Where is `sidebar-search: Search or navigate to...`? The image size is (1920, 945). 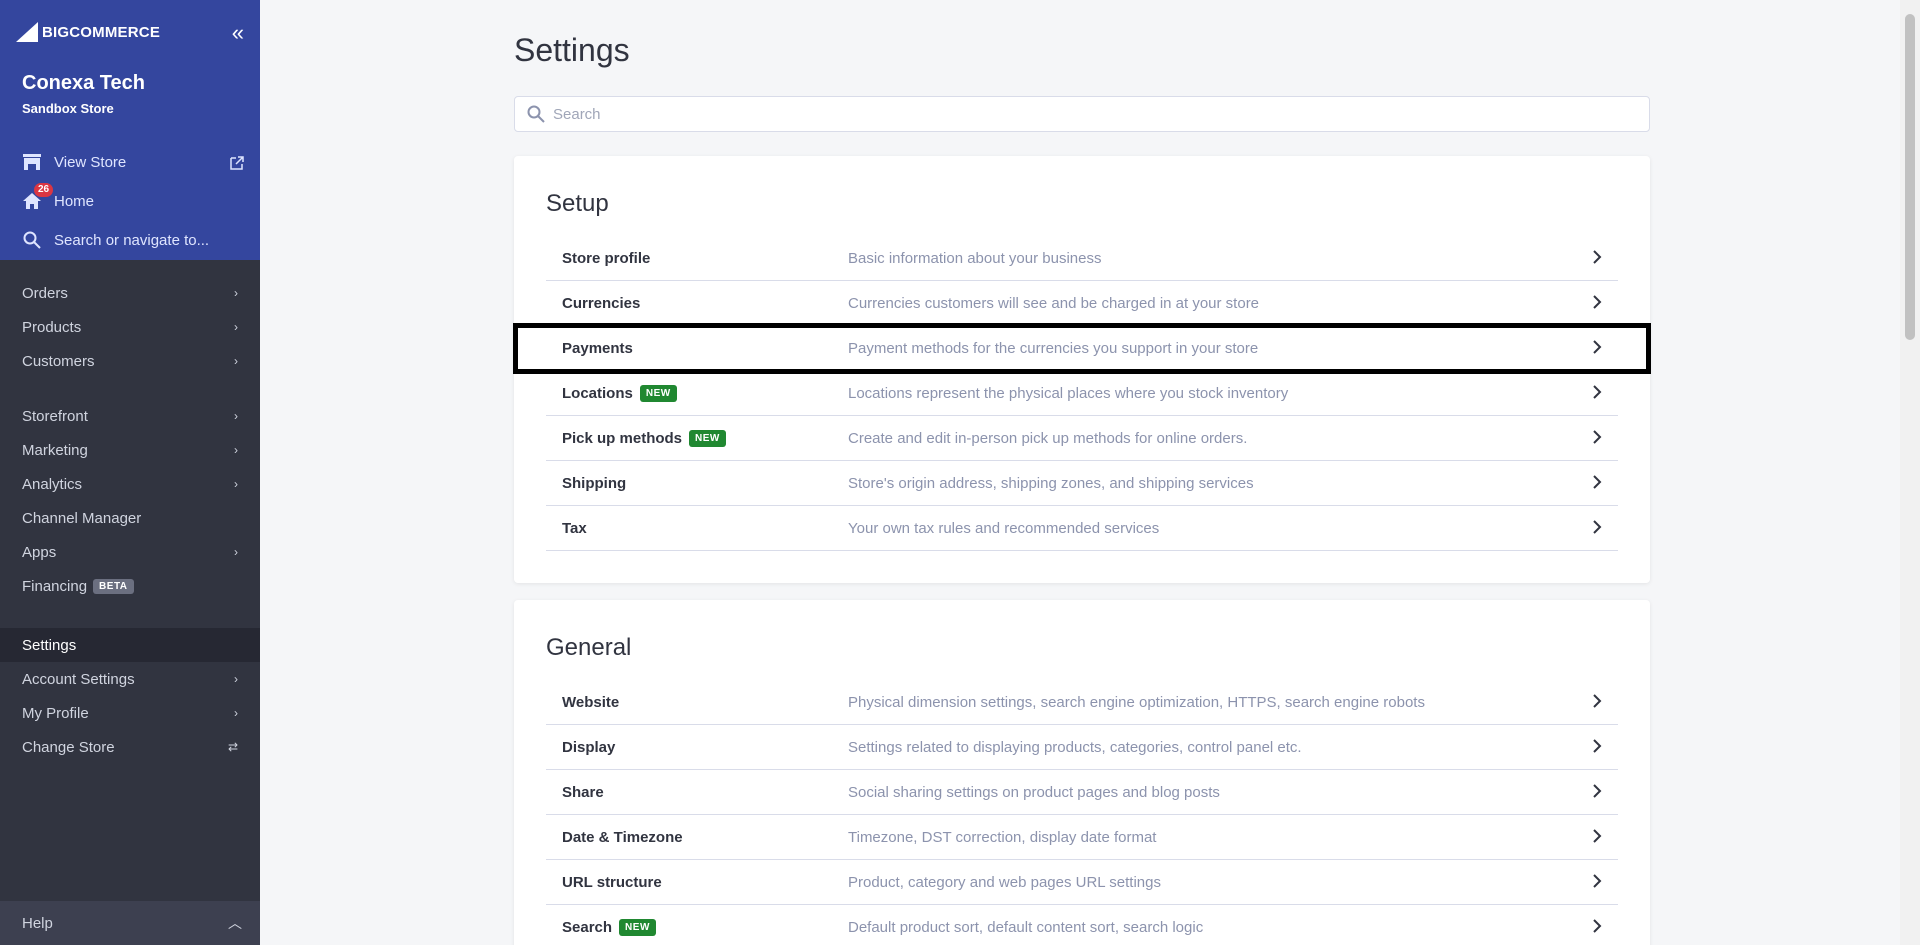
sidebar-search: Search or navigate to... is located at coordinates (115, 240).